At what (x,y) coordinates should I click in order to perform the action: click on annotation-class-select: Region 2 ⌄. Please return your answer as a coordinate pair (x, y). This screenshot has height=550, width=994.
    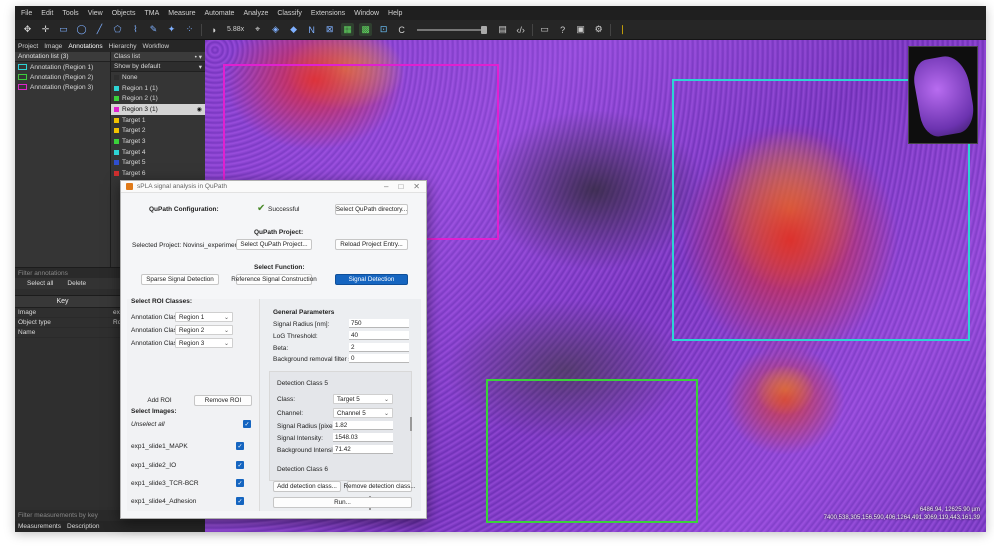
    Looking at the image, I should click on (204, 330).